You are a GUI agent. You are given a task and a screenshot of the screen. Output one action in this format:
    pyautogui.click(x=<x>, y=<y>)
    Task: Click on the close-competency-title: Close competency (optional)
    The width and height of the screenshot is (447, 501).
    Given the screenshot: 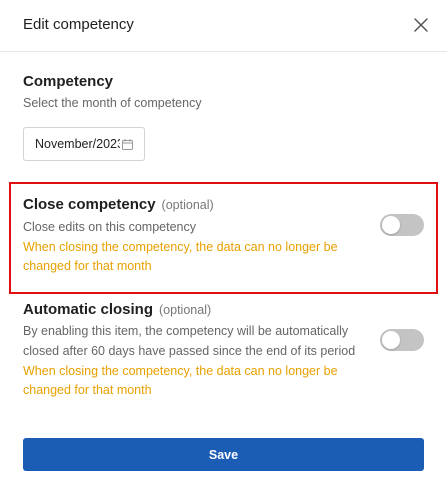 What is the action you would take?
    pyautogui.click(x=118, y=204)
    